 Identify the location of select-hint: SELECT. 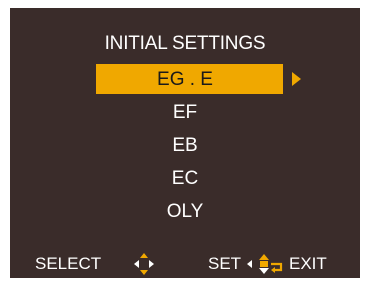
(68, 264).